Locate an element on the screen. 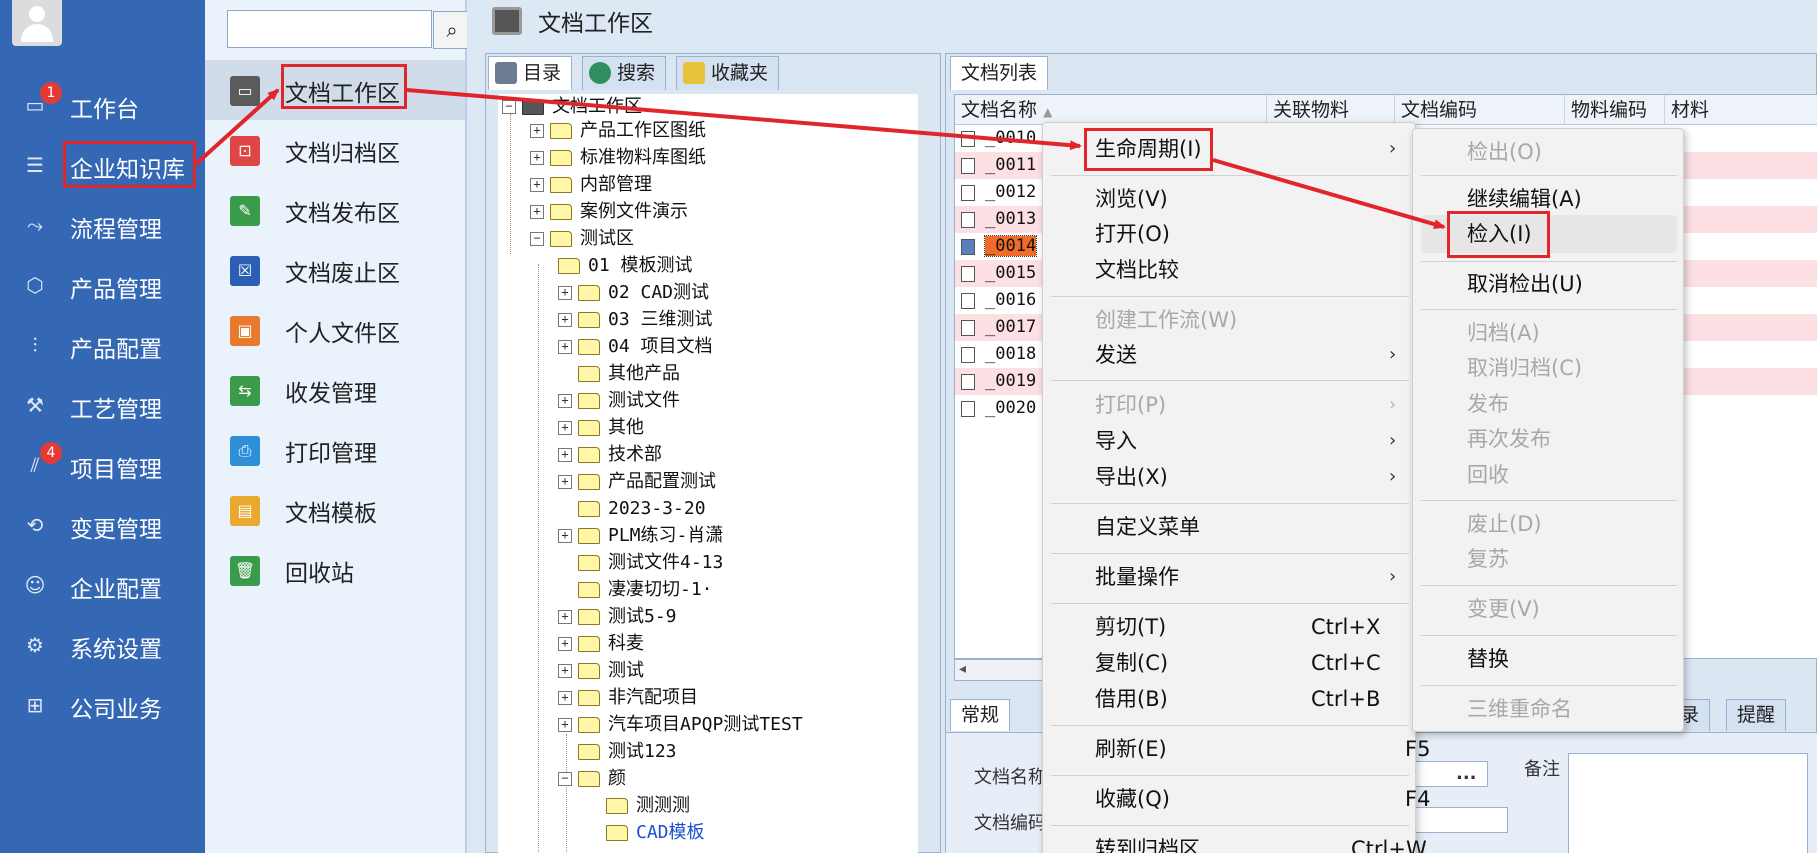  tree-node: + 内部管理 is located at coordinates (591, 185).